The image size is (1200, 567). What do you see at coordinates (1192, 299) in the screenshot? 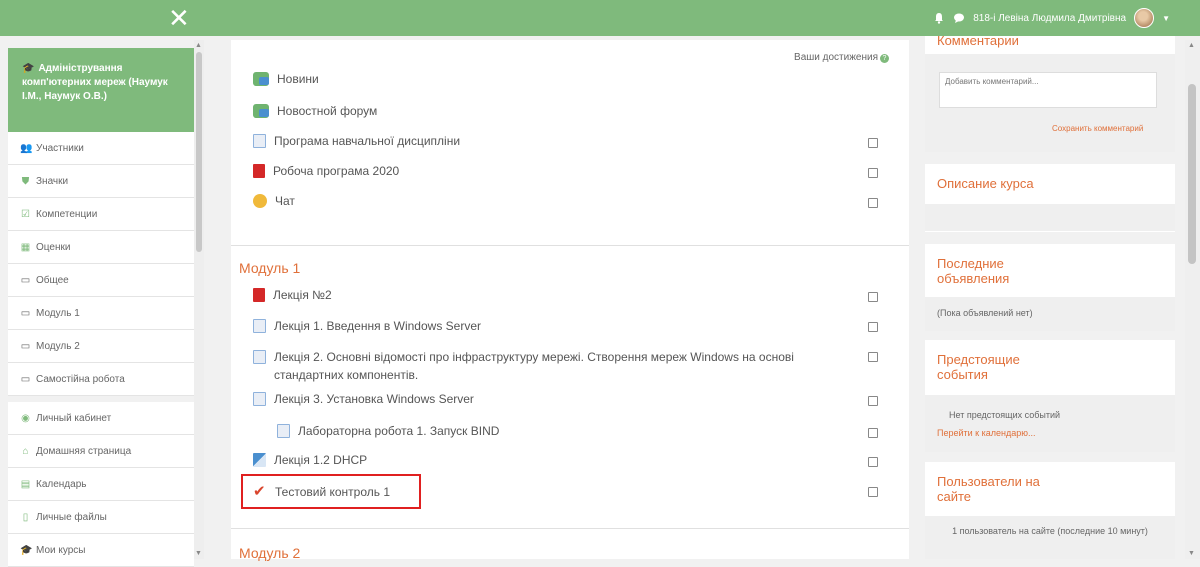
I see `page-scrollbar: ▲ ▼` at bounding box center [1192, 299].